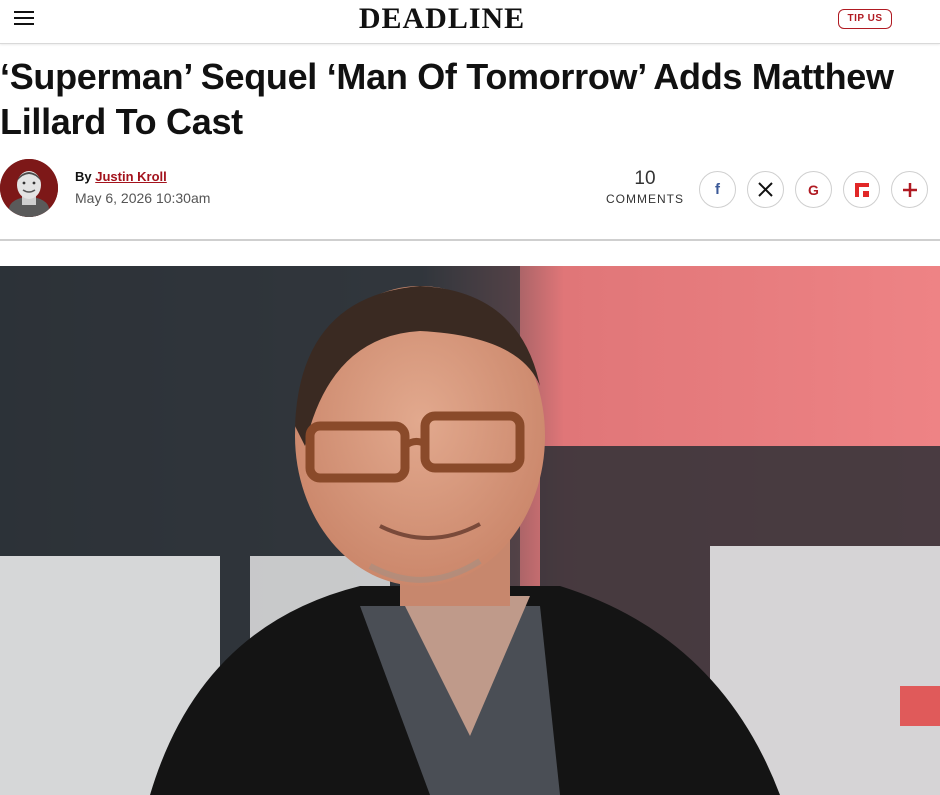  I want to click on flipboard-icon, so click(861, 189).